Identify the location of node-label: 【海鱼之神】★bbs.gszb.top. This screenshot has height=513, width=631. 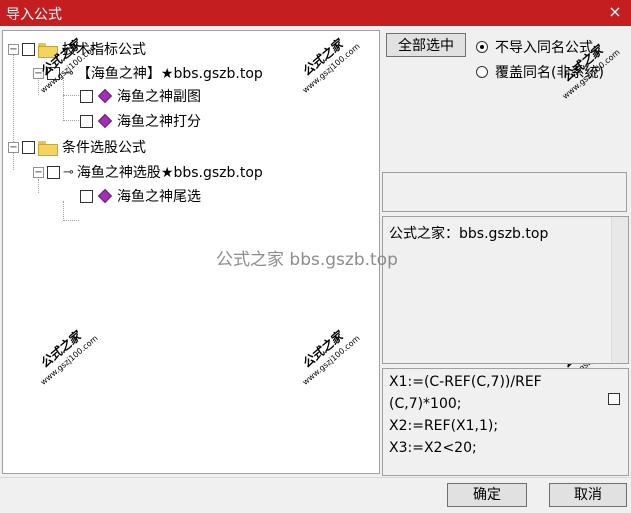
(169, 74).